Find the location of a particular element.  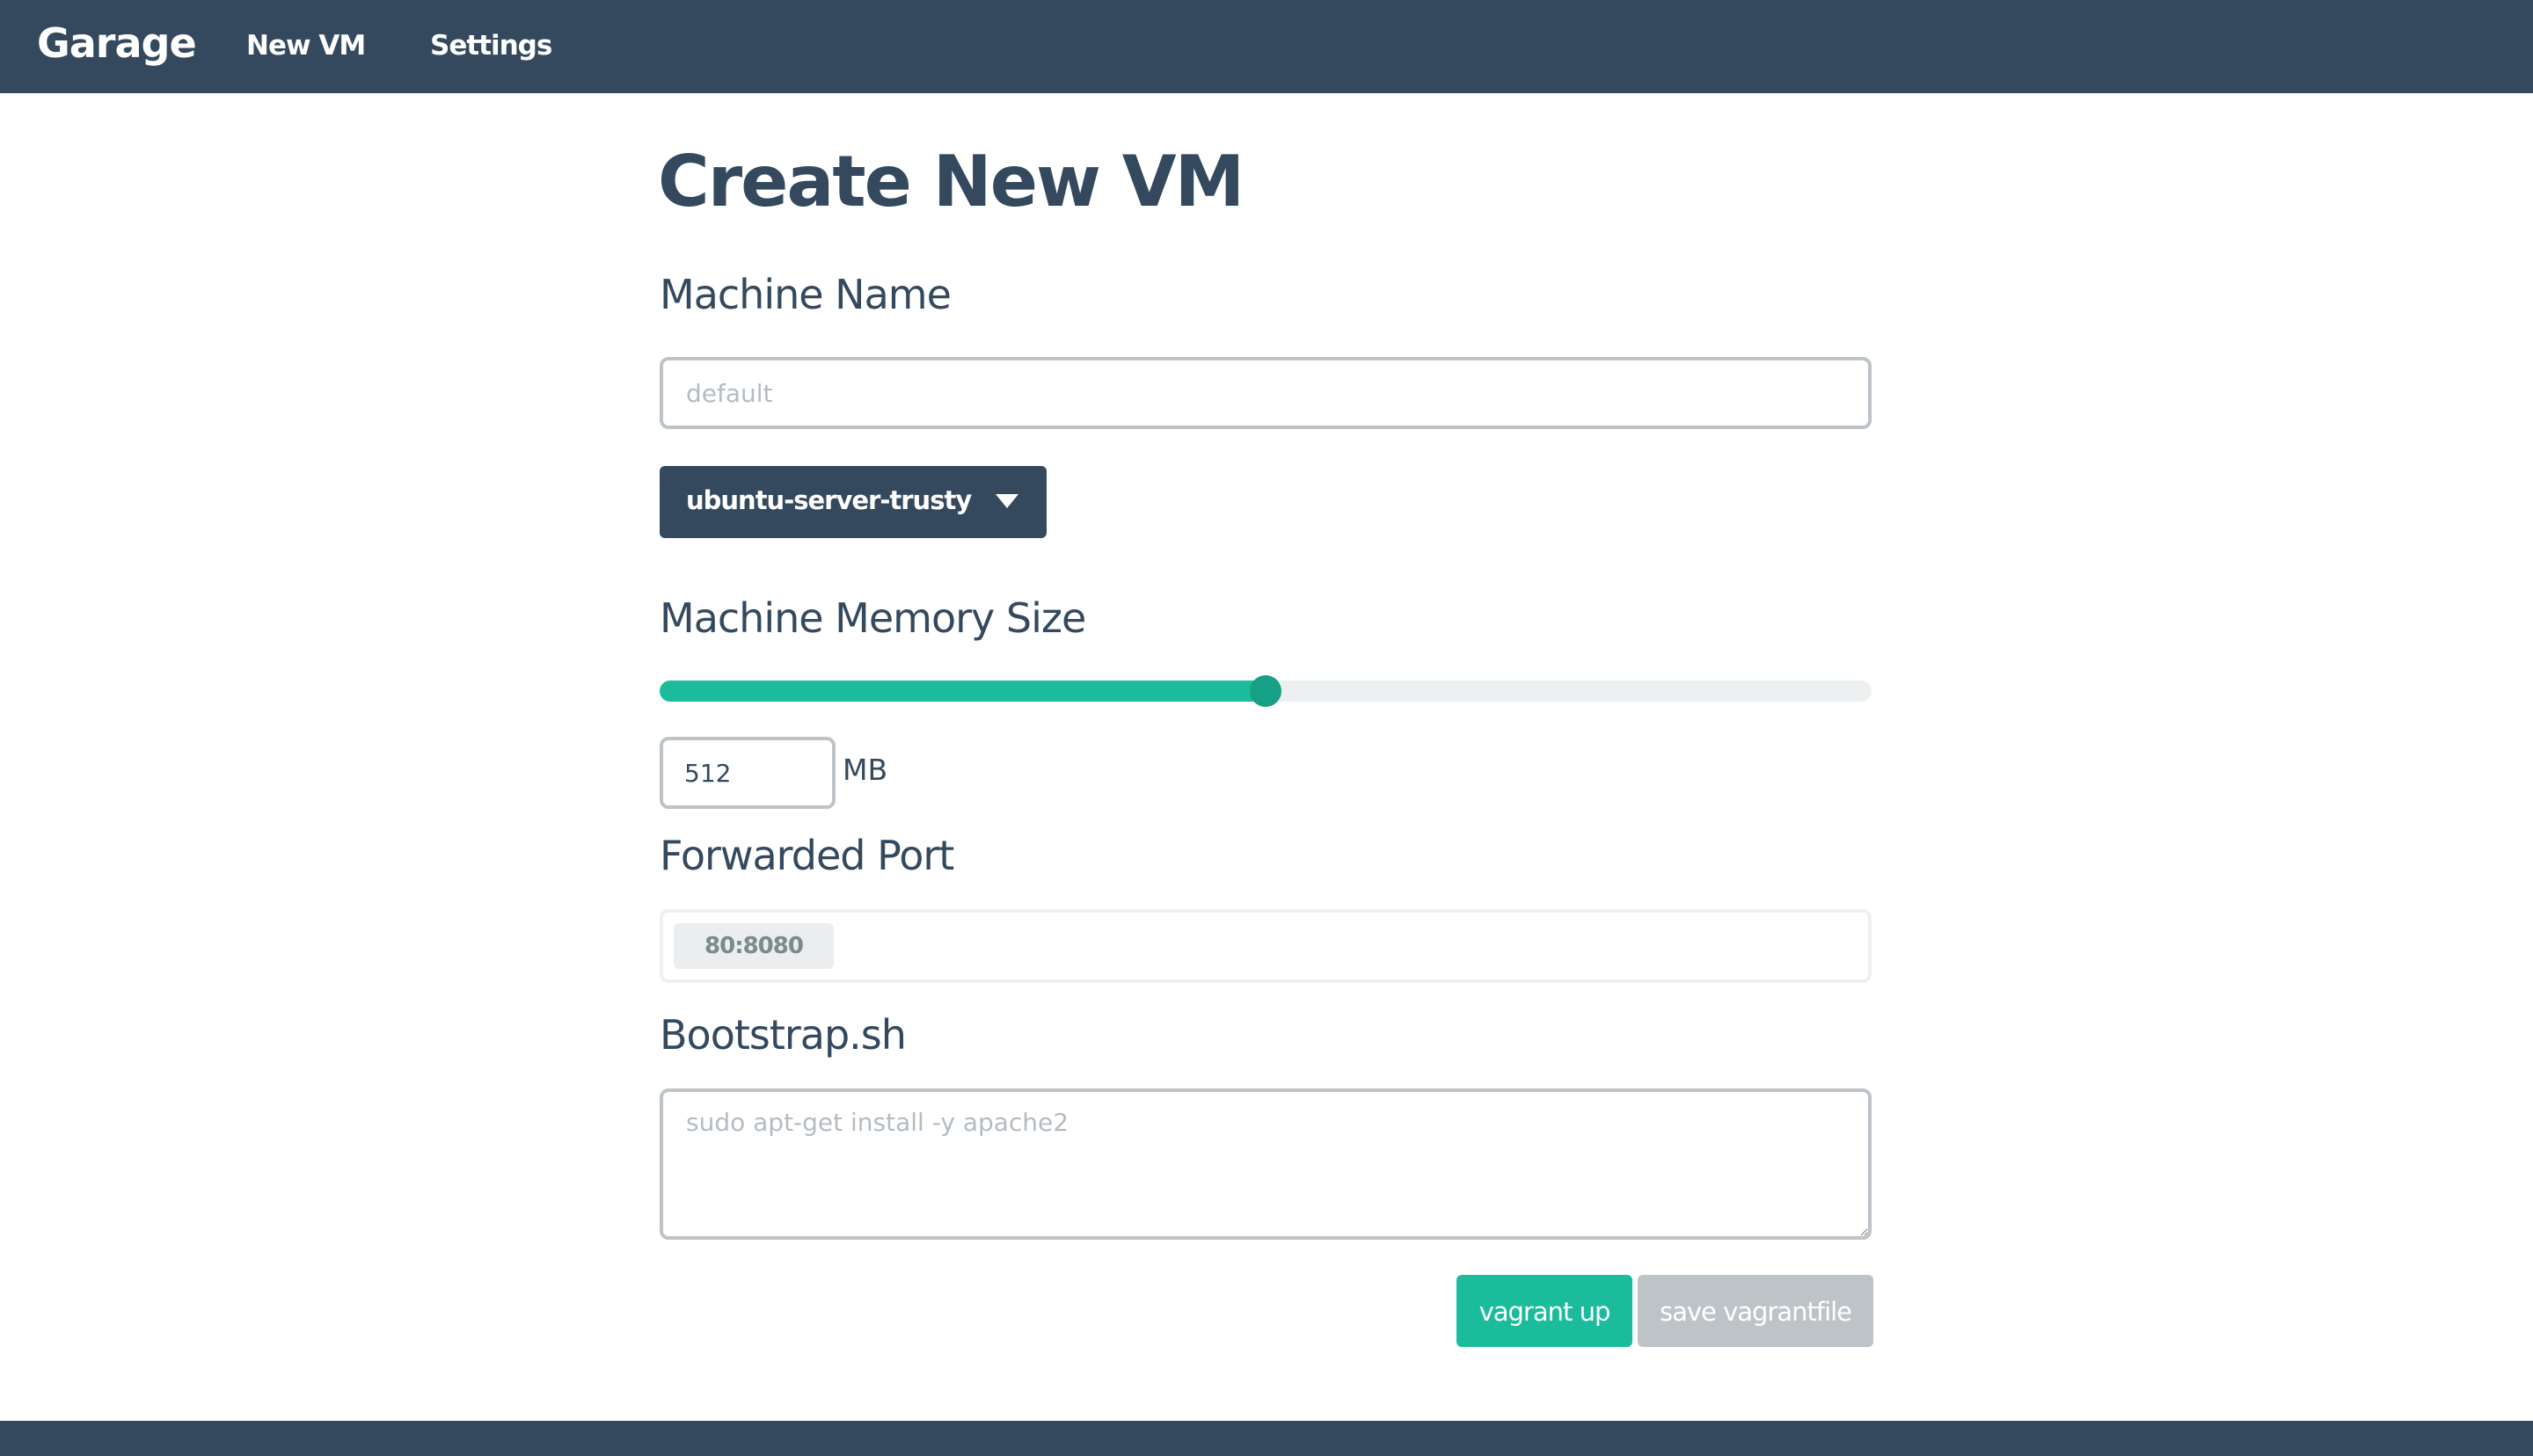

slider-handle is located at coordinates (1265, 691).